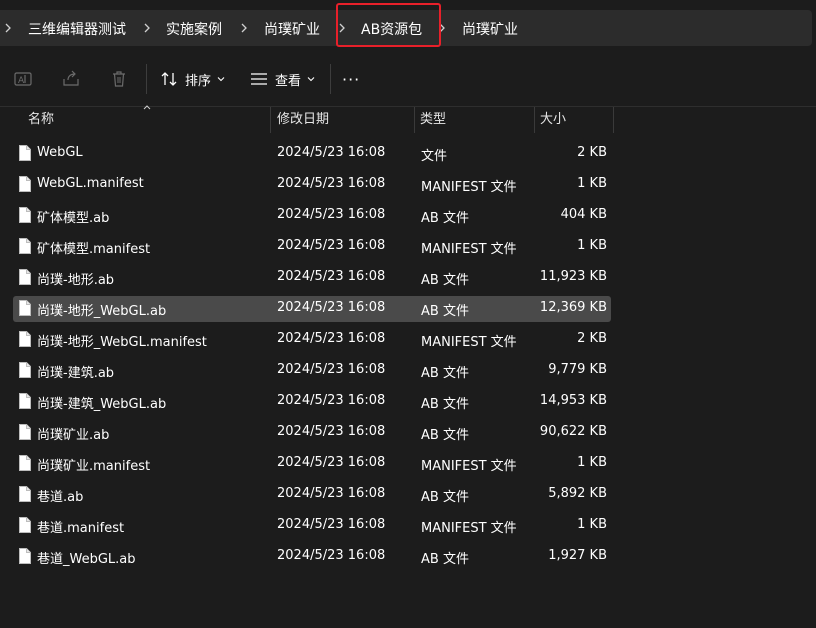 This screenshot has width=816, height=628. Describe the element at coordinates (60, 152) in the screenshot. I see `file-name: WebGL` at that location.